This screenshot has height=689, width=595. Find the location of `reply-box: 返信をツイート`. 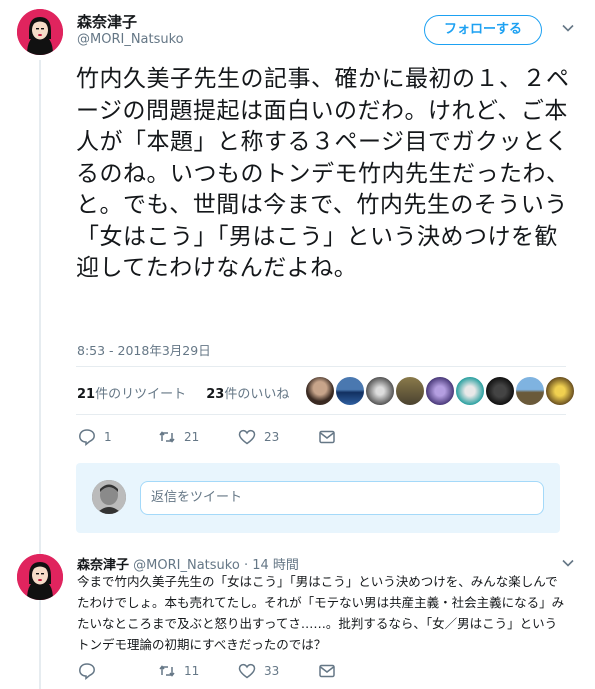

reply-box: 返信をツイート is located at coordinates (318, 498).